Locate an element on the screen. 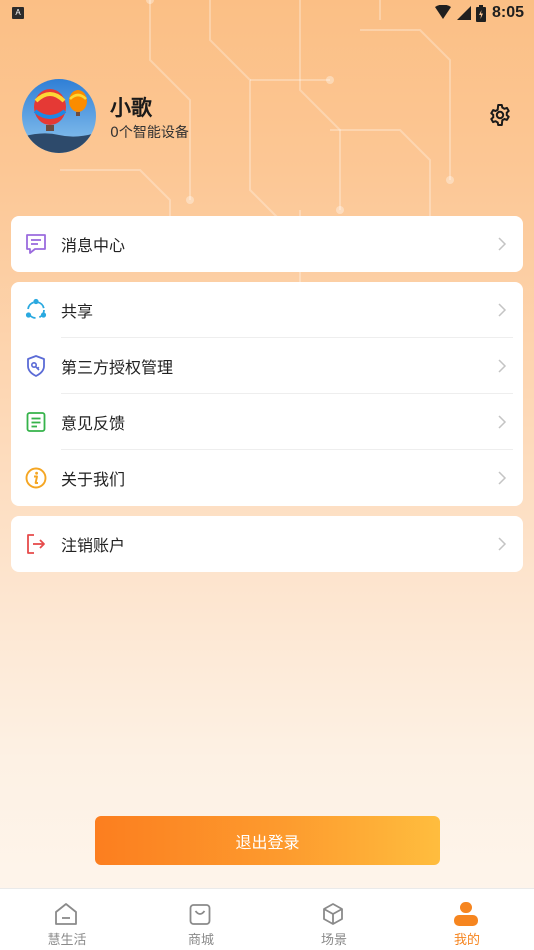  avatar is located at coordinates (59, 116).